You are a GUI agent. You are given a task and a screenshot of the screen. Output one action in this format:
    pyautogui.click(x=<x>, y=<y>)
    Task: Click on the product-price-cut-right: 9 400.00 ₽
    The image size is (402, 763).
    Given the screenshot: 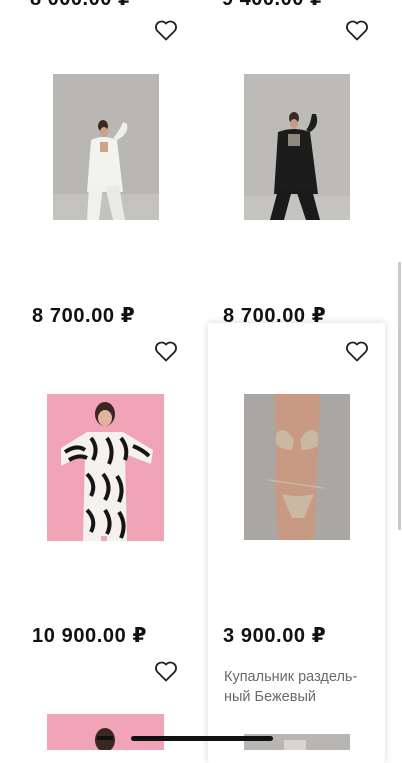 What is the action you would take?
    pyautogui.click(x=273, y=5)
    